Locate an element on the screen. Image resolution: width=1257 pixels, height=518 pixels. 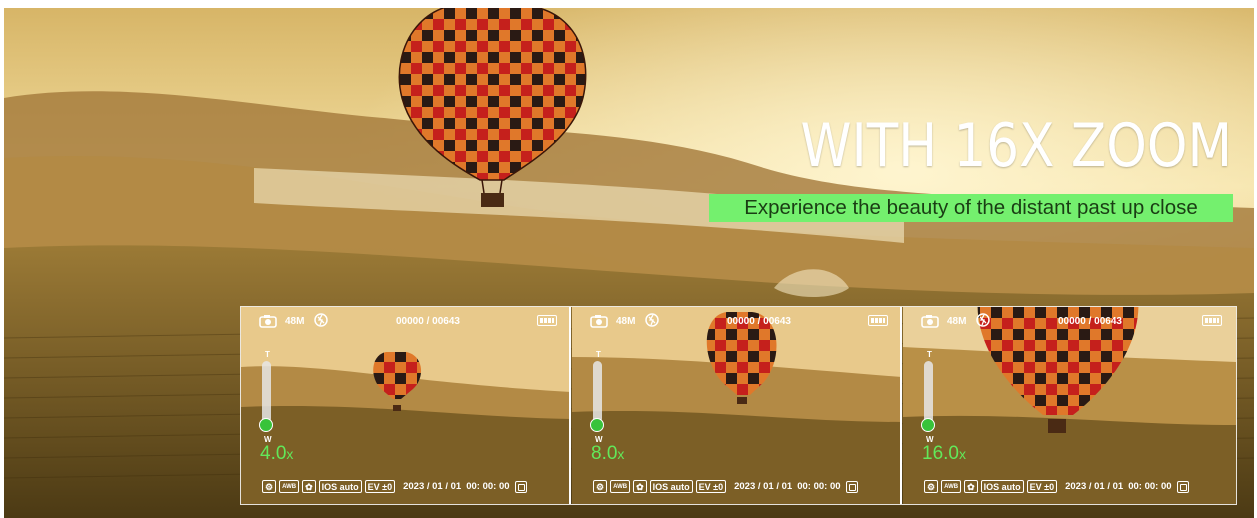
zoom-value: 16.0 is located at coordinates (940, 453).